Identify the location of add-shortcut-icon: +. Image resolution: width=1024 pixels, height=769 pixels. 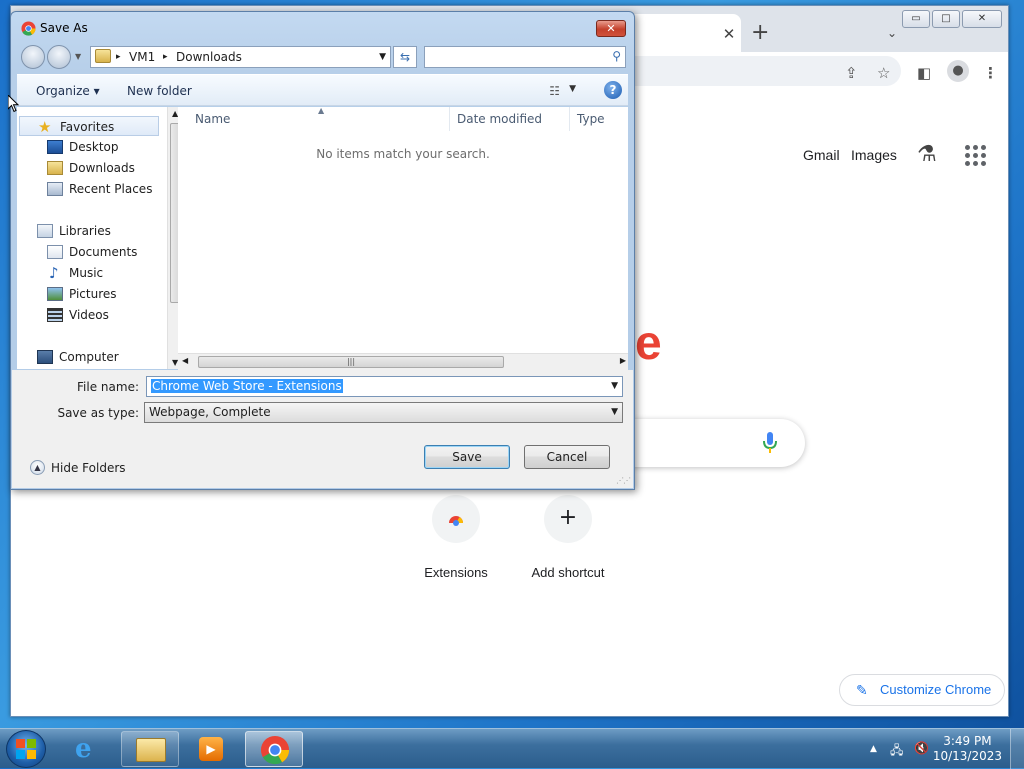
(568, 519).